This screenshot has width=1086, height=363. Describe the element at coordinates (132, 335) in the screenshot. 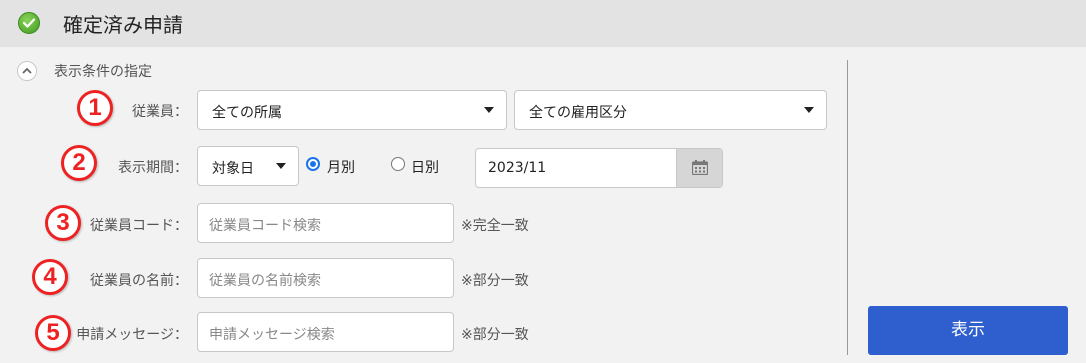

I see `message-label: 申請メッセージ：` at that location.